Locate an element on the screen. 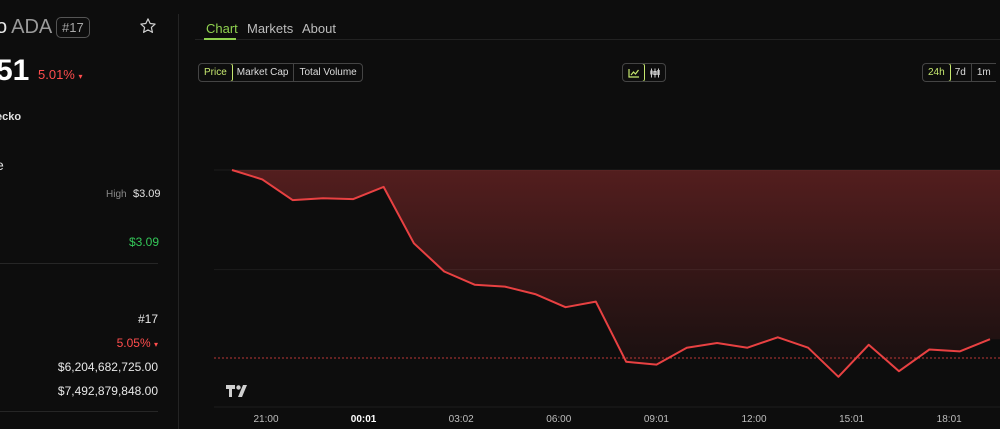  tab-about: About is located at coordinates (319, 28).